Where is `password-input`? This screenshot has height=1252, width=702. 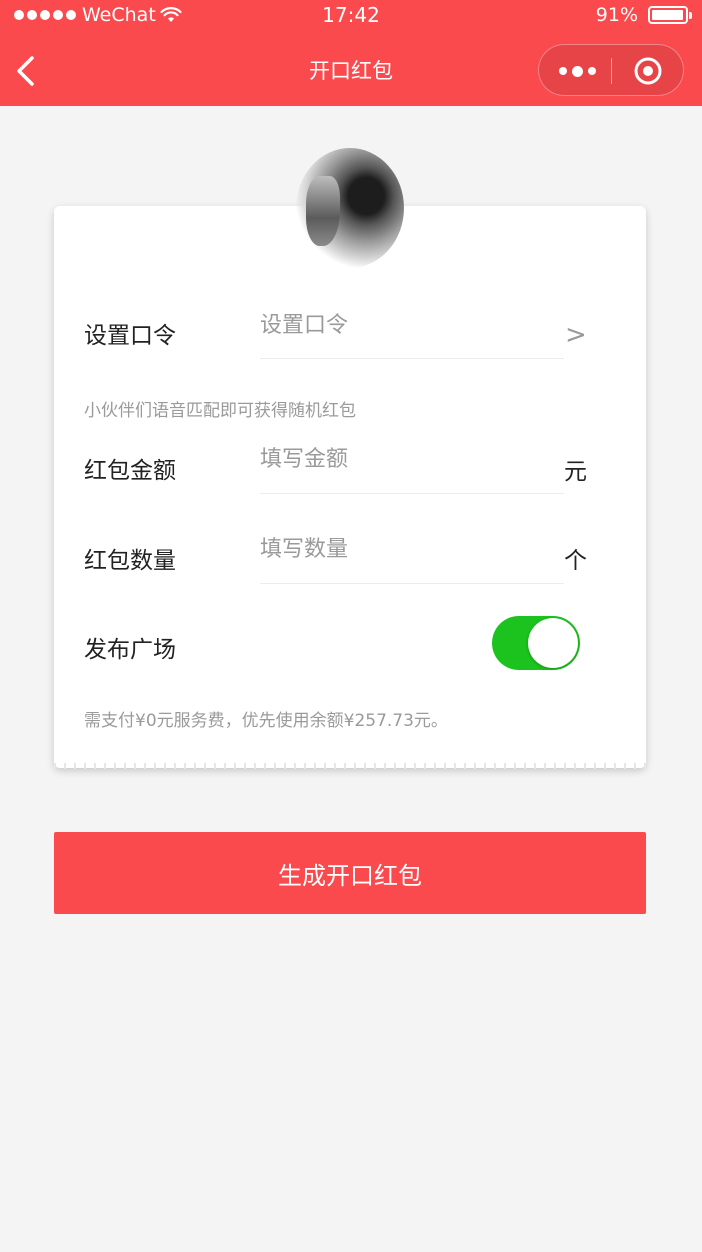
password-input is located at coordinates (412, 325).